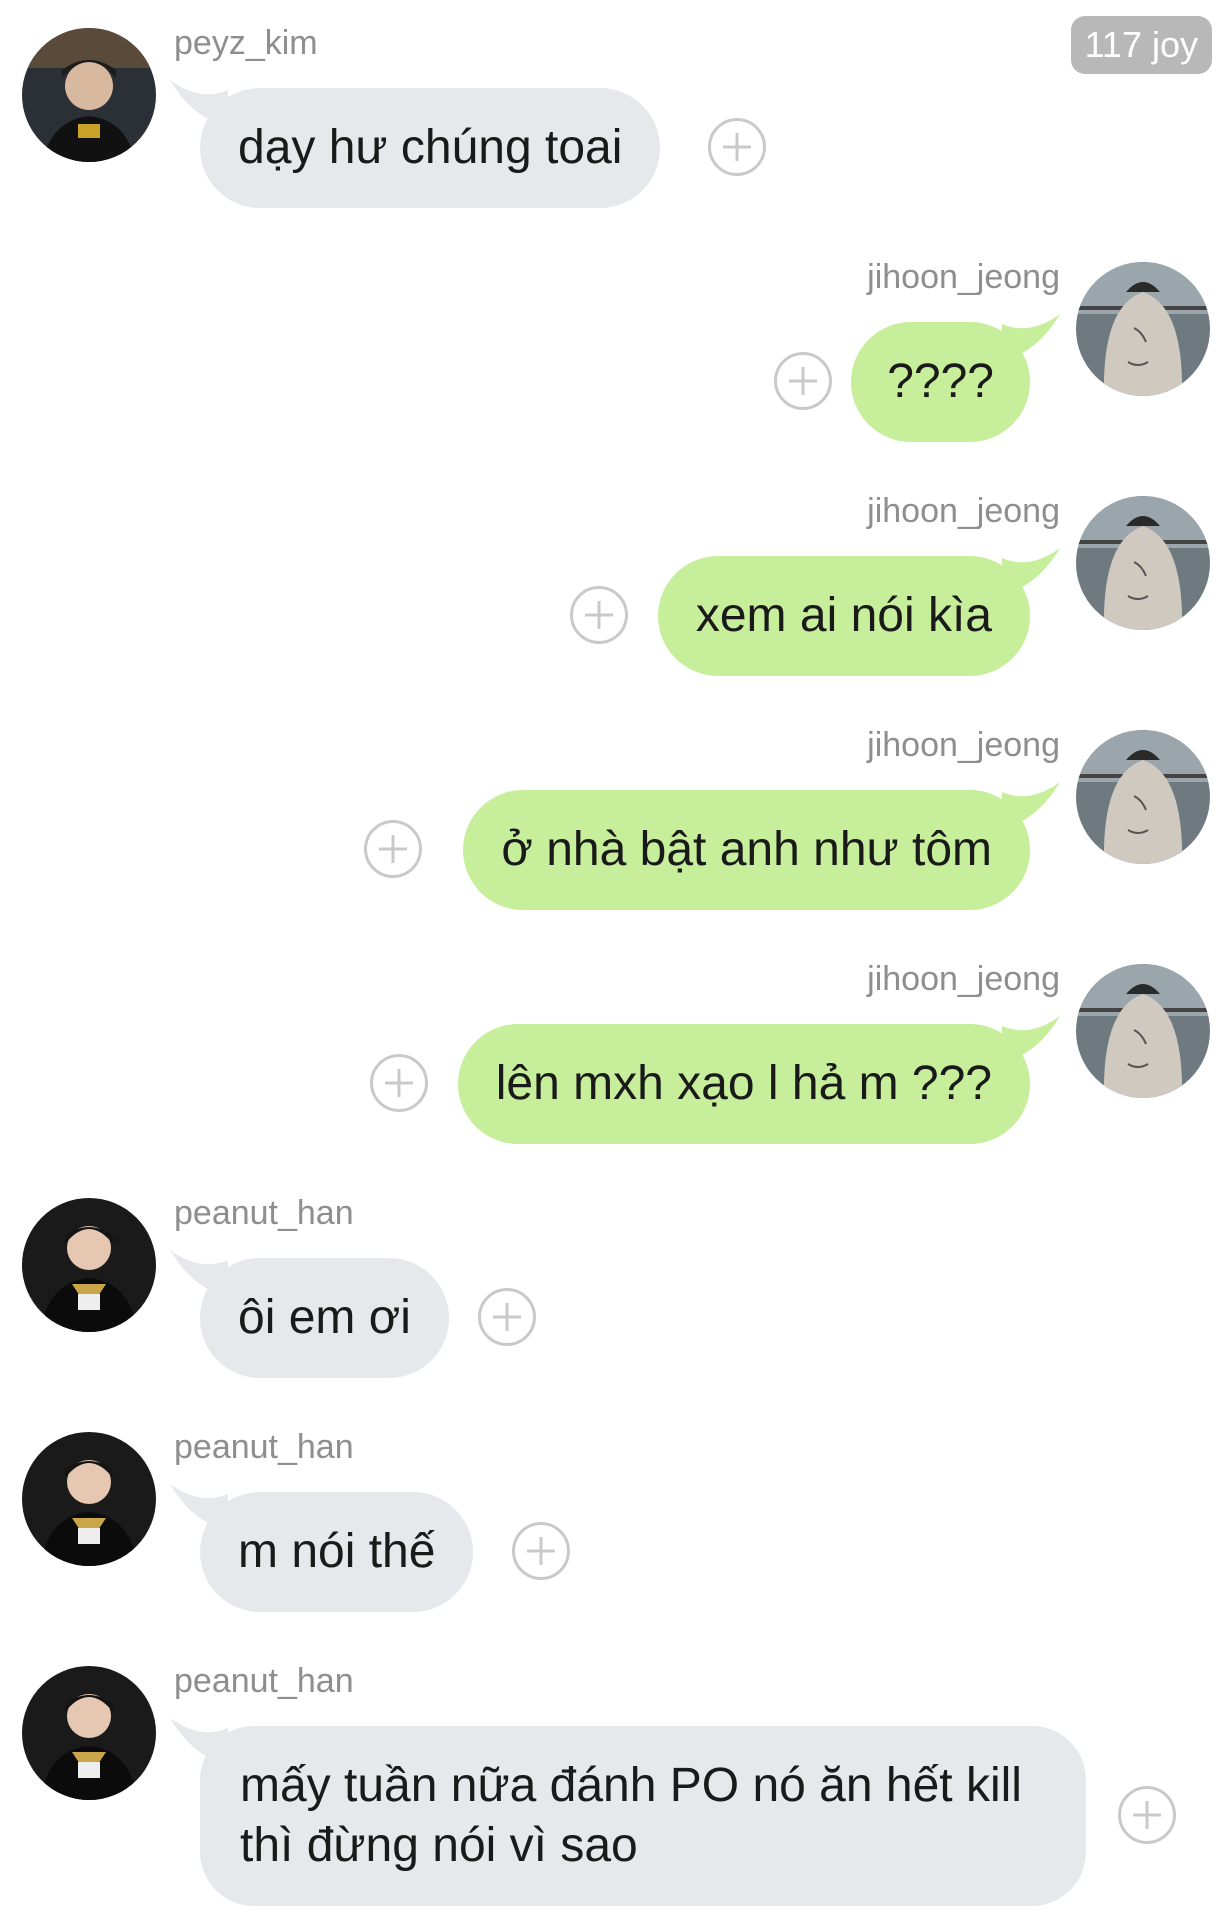  Describe the element at coordinates (940, 382) in the screenshot. I see `message-bubble: ????` at that location.